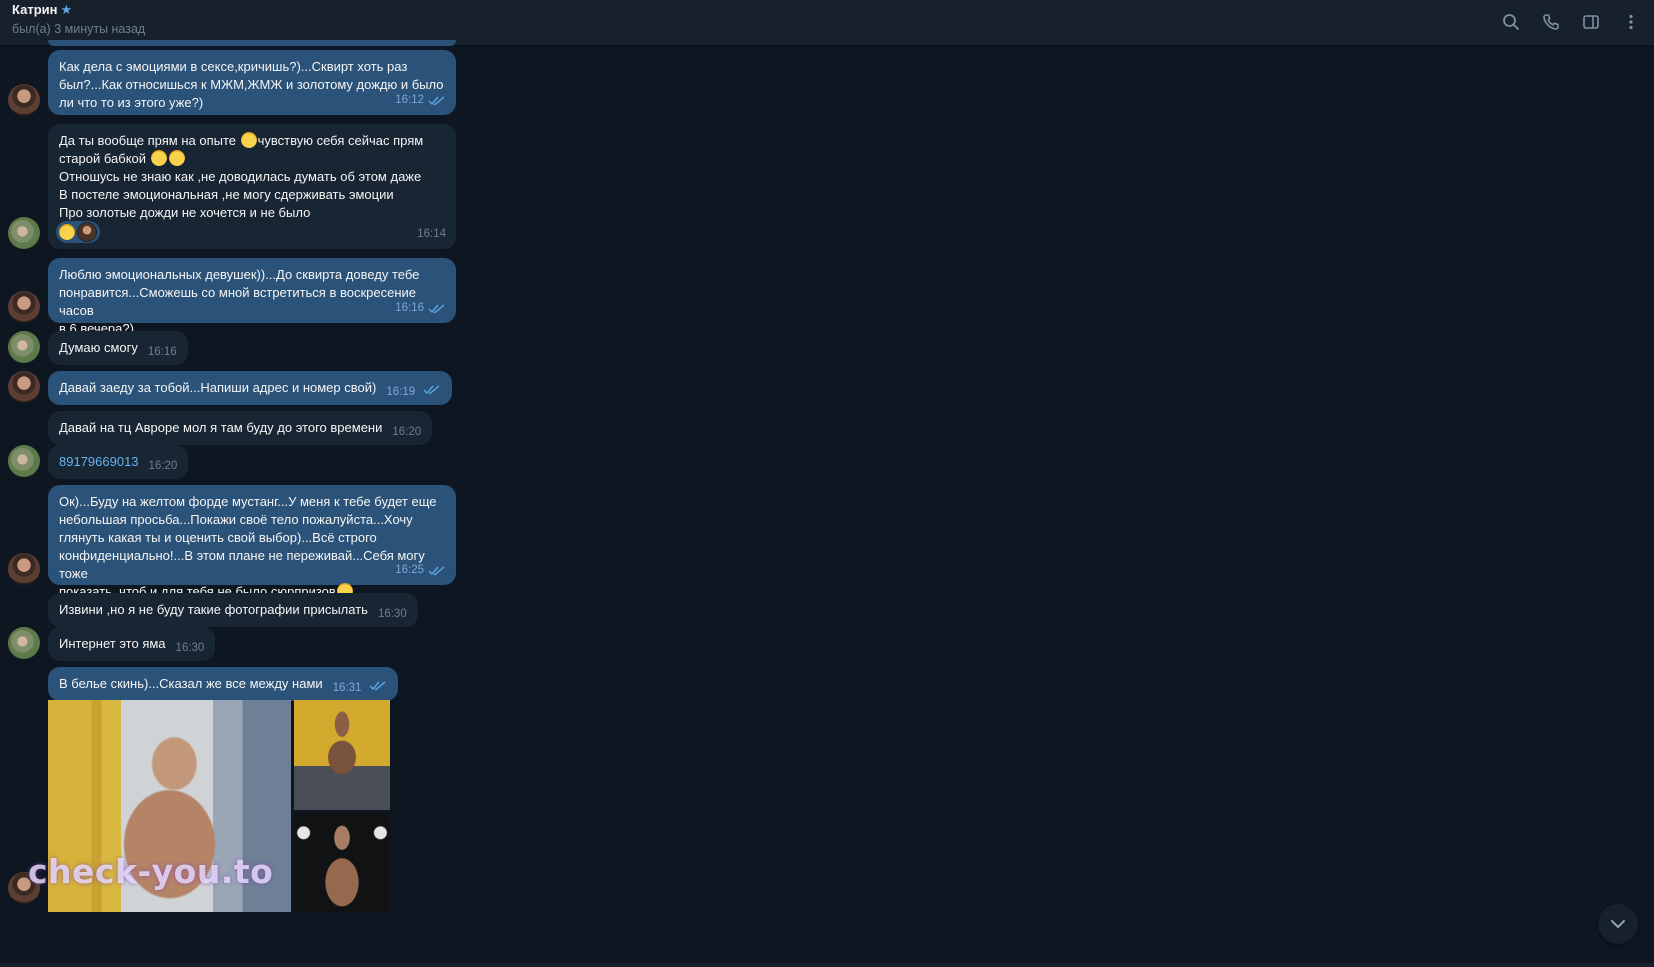 Image resolution: width=1654 pixels, height=967 pixels. I want to click on reaction-avatar, so click(87, 232).